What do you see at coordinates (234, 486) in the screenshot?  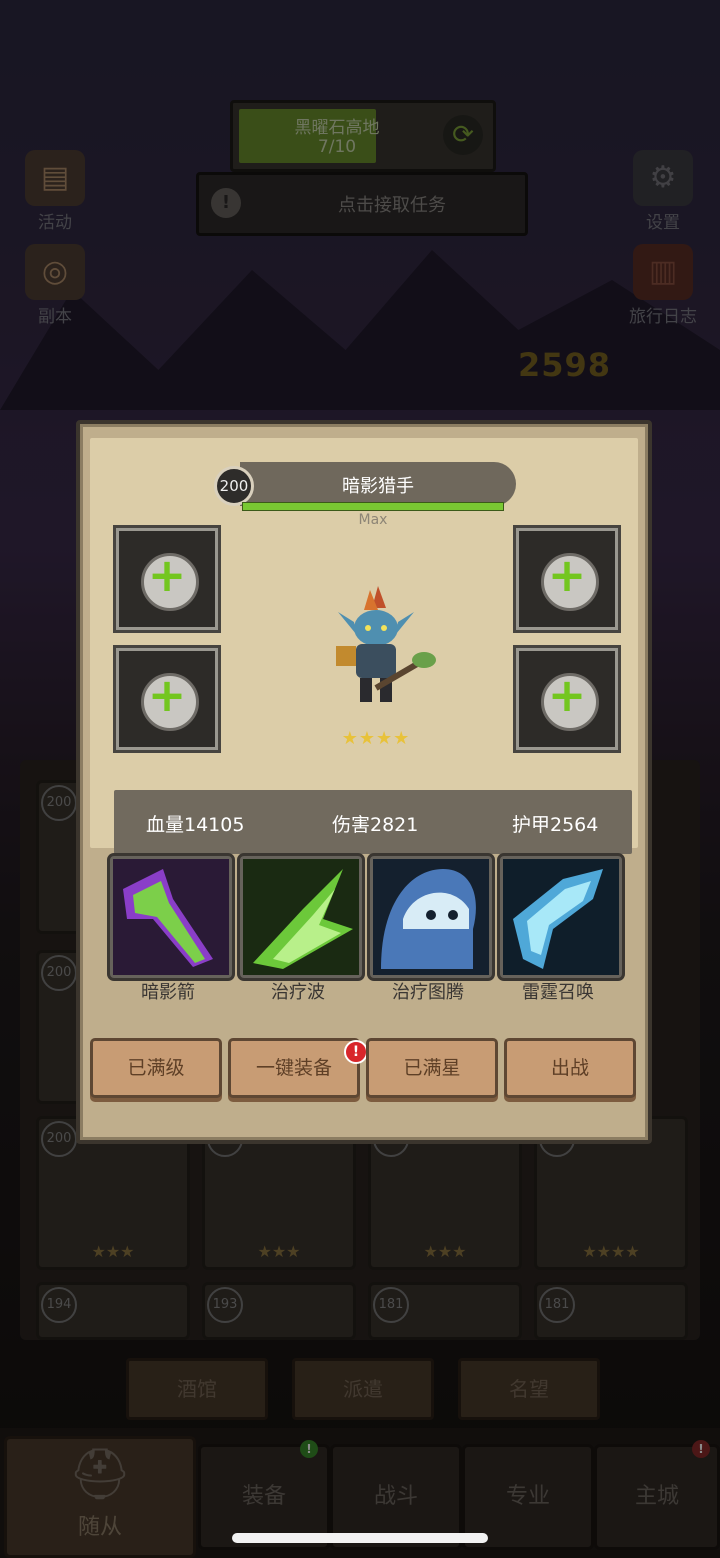 I see `hero-level-badge: 200` at bounding box center [234, 486].